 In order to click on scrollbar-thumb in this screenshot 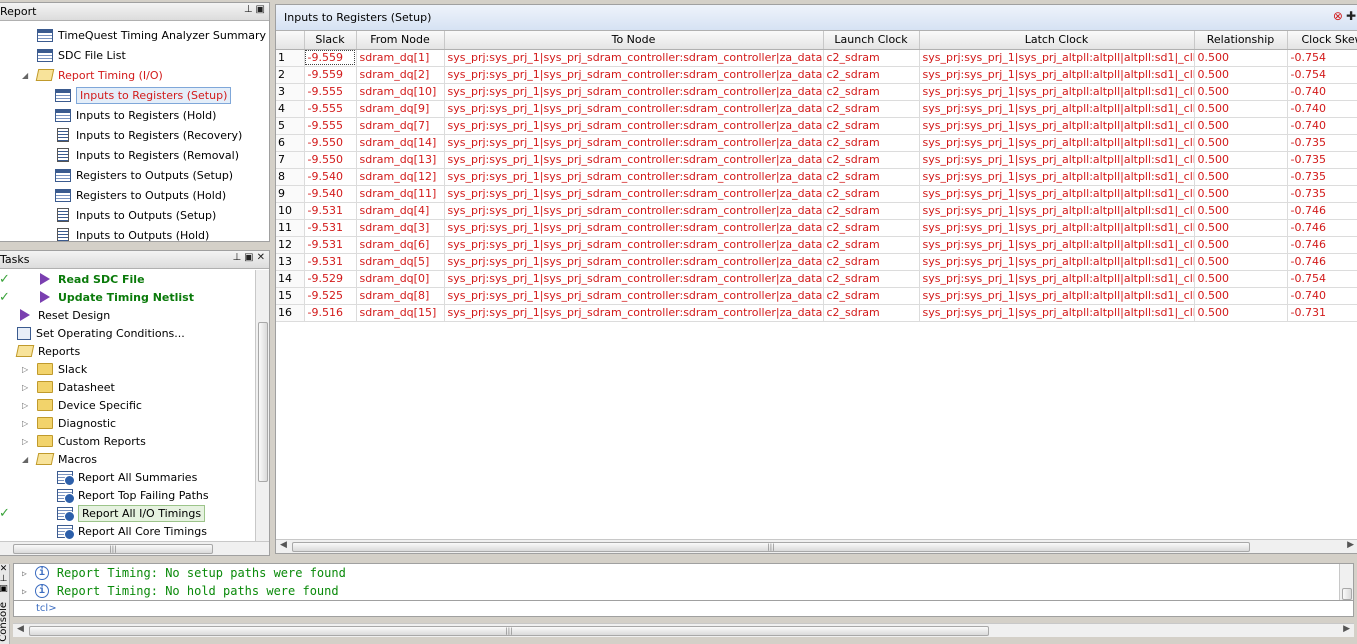, I will do `click(1347, 594)`.